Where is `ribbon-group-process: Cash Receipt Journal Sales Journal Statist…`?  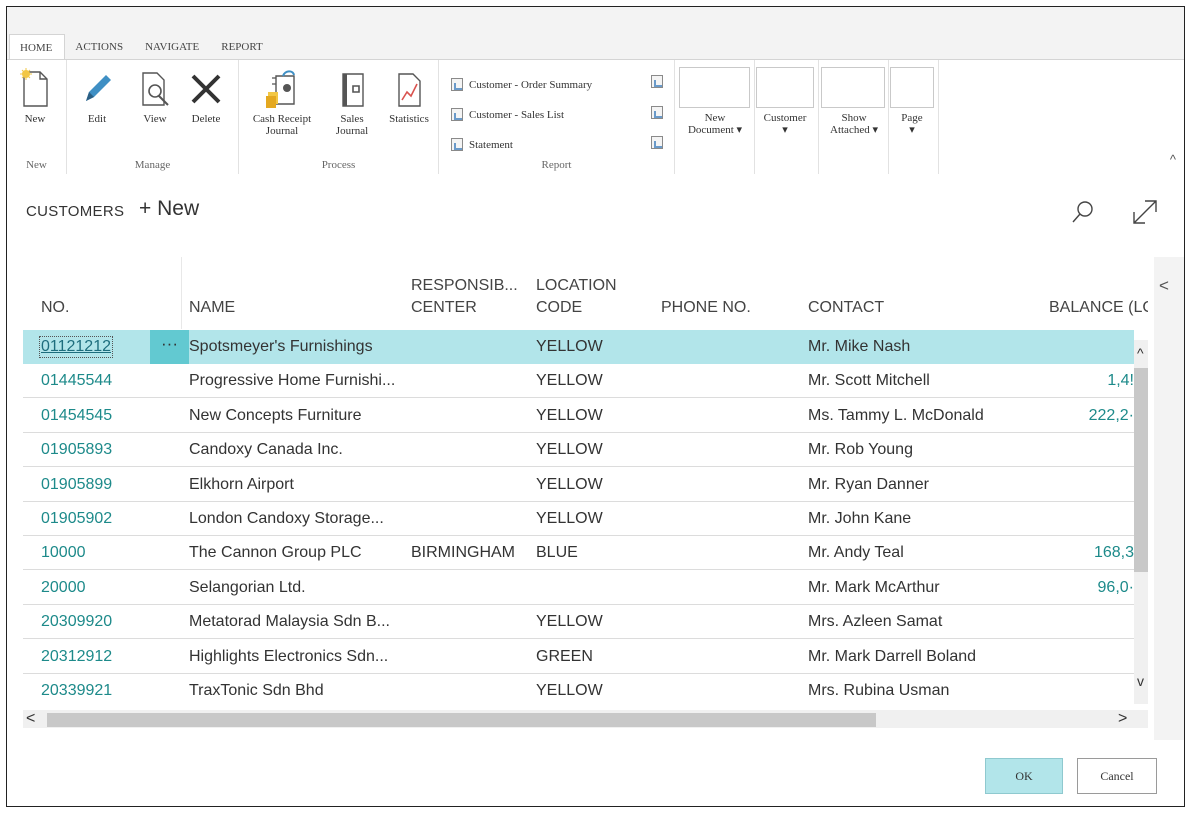 ribbon-group-process: Cash Receipt Journal Sales Journal Statist… is located at coordinates (339, 117).